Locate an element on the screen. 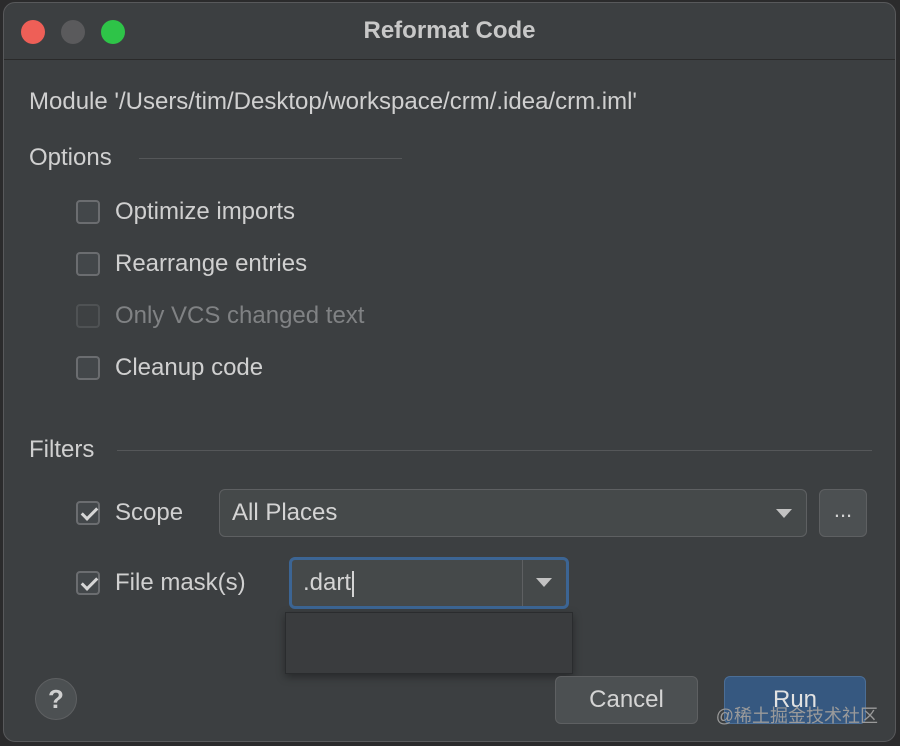 The height and width of the screenshot is (746, 900). file-mask-dropdown-popup is located at coordinates (429, 643).